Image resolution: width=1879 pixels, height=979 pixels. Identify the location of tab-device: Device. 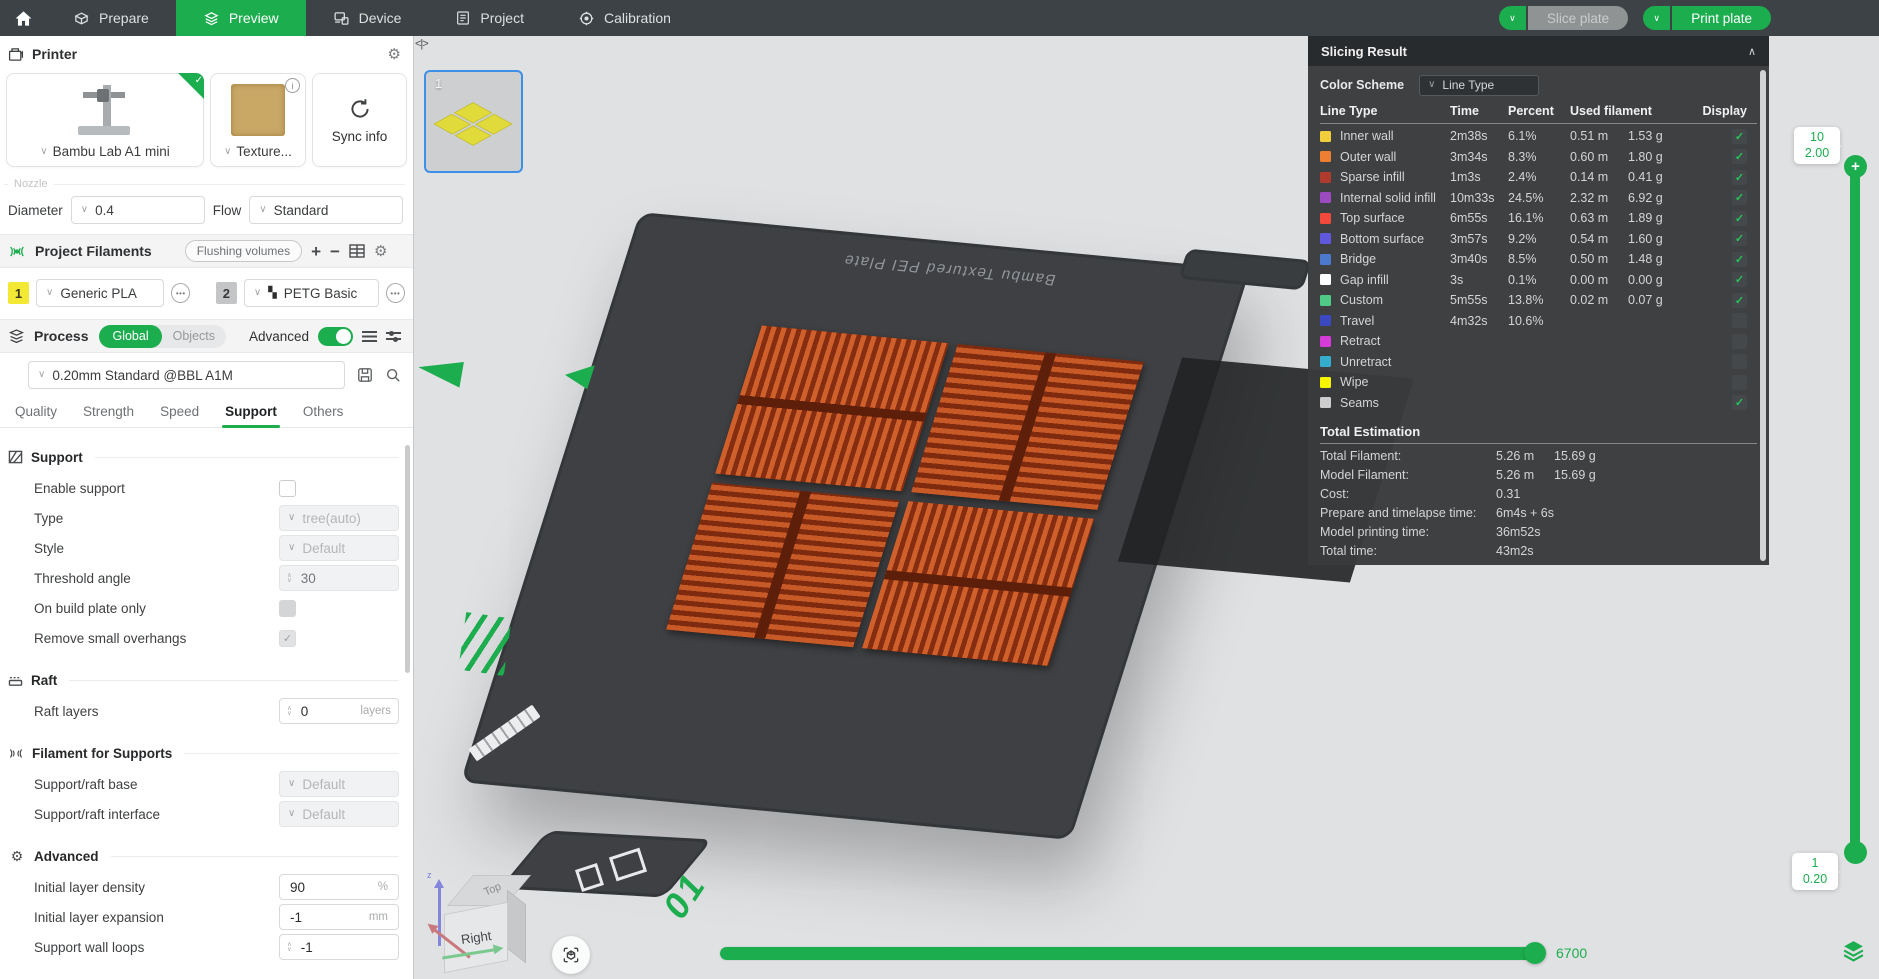
(367, 18).